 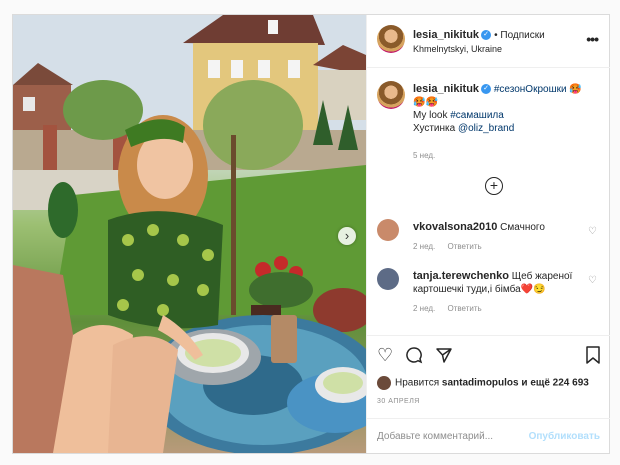 I want to click on caption-emoji: 🥵, so click(x=575, y=89).